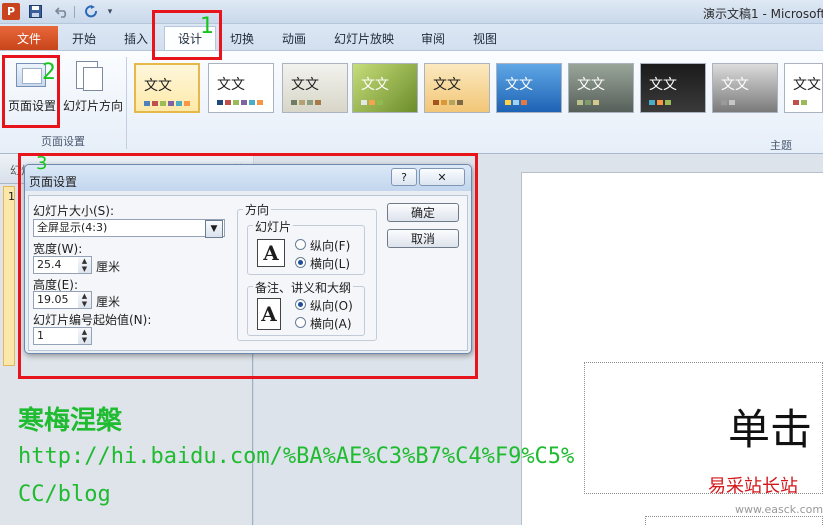 Image resolution: width=823 pixels, height=525 pixels. What do you see at coordinates (781, 145) in the screenshot?
I see `group-label-themes: 主题` at bounding box center [781, 145].